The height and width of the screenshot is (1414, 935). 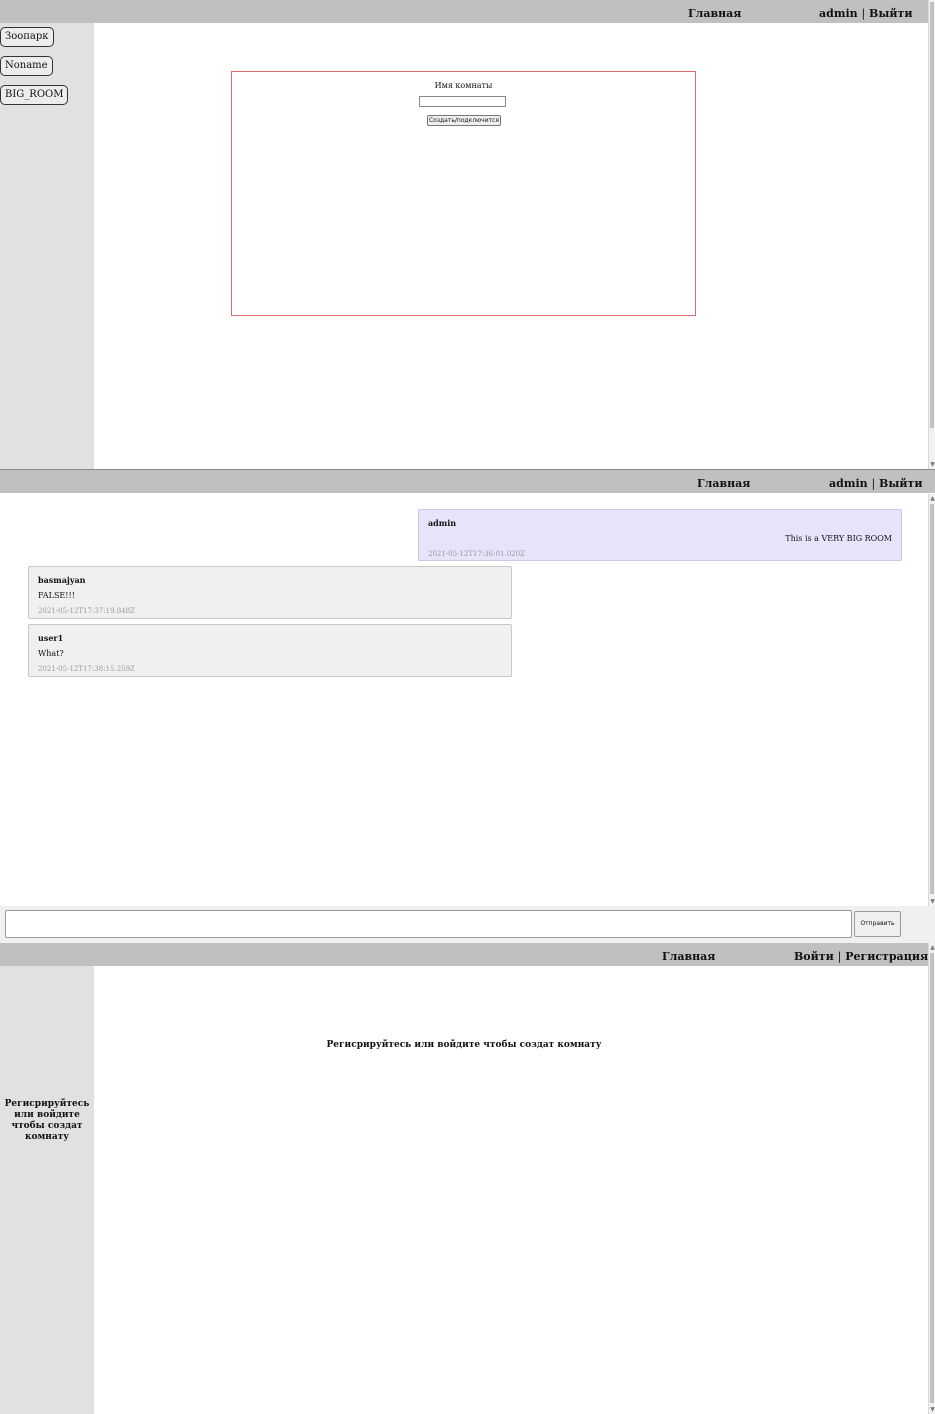 What do you see at coordinates (886, 956) in the screenshot?
I see `register-link: Регистрация` at bounding box center [886, 956].